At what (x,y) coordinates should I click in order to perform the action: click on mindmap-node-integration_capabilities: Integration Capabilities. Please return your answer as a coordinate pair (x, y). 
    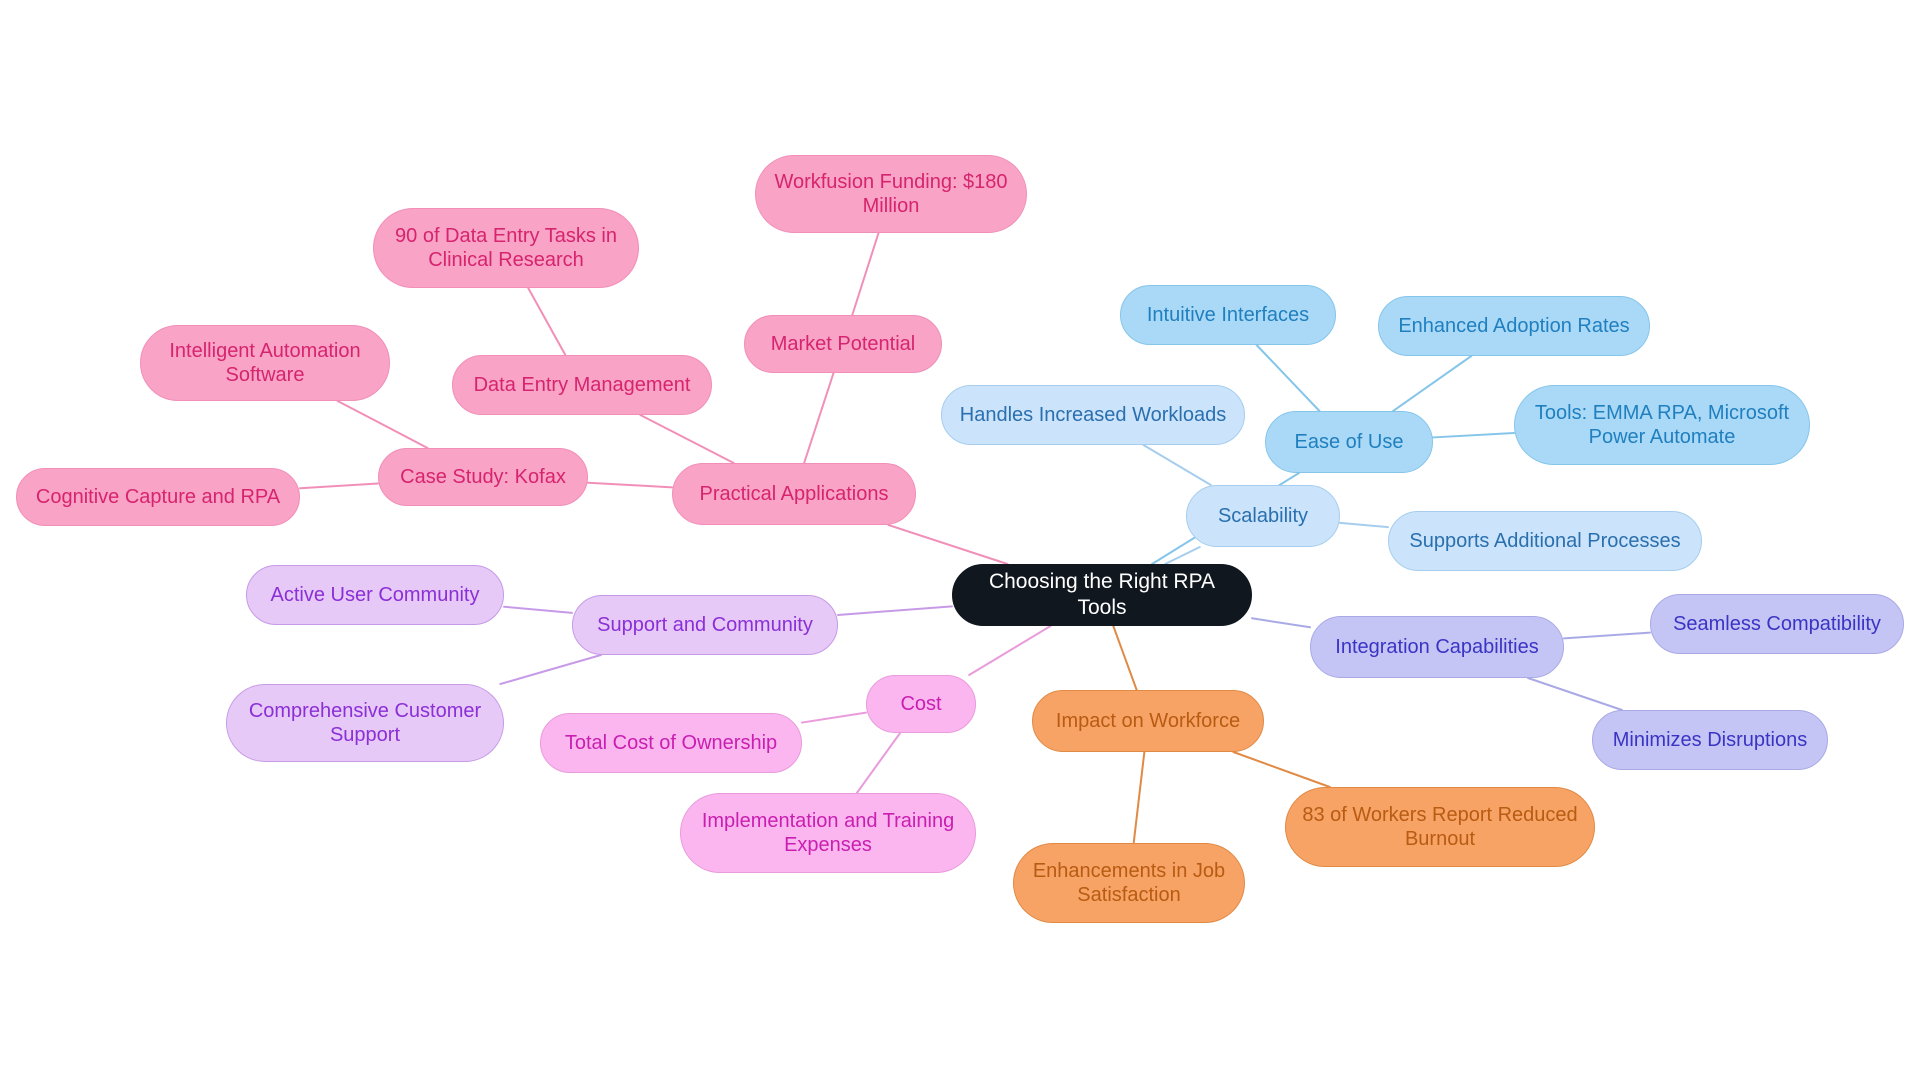
    Looking at the image, I should click on (1437, 647).